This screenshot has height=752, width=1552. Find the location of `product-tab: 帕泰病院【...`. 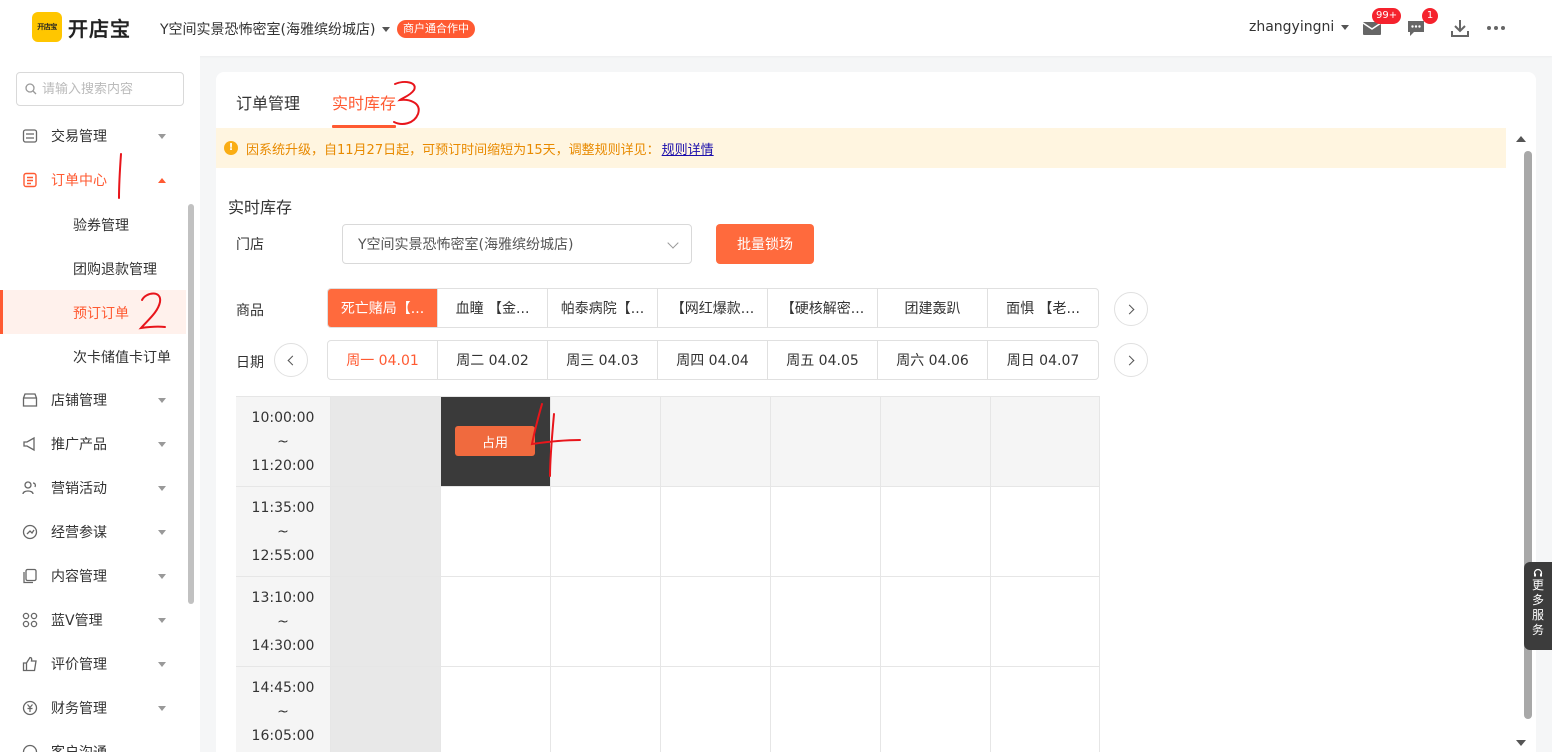

product-tab: 帕泰病院【... is located at coordinates (603, 308).